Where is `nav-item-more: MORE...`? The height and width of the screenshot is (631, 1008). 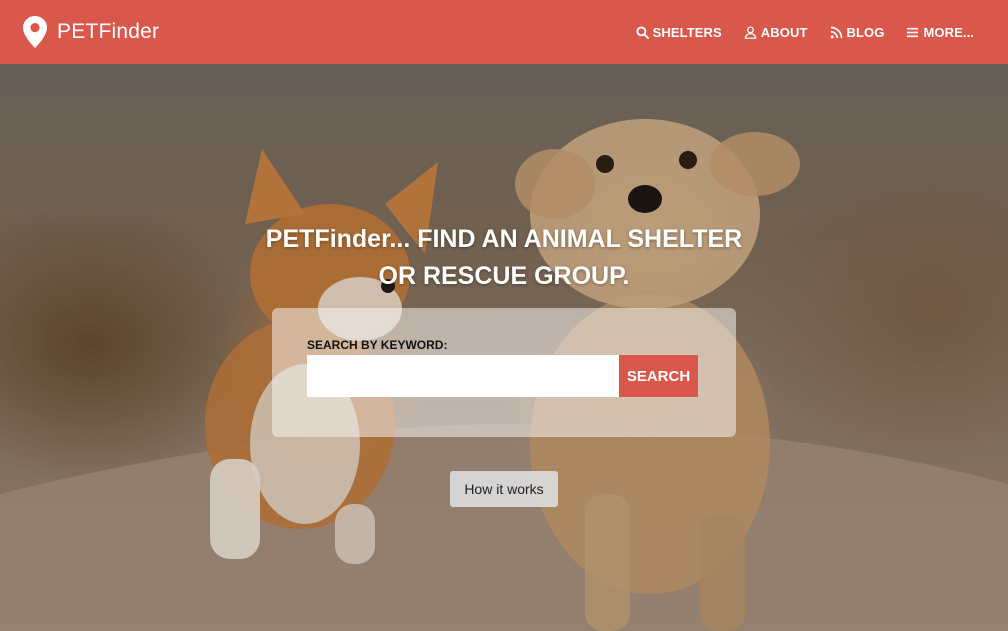
nav-item-more: MORE... is located at coordinates (940, 32).